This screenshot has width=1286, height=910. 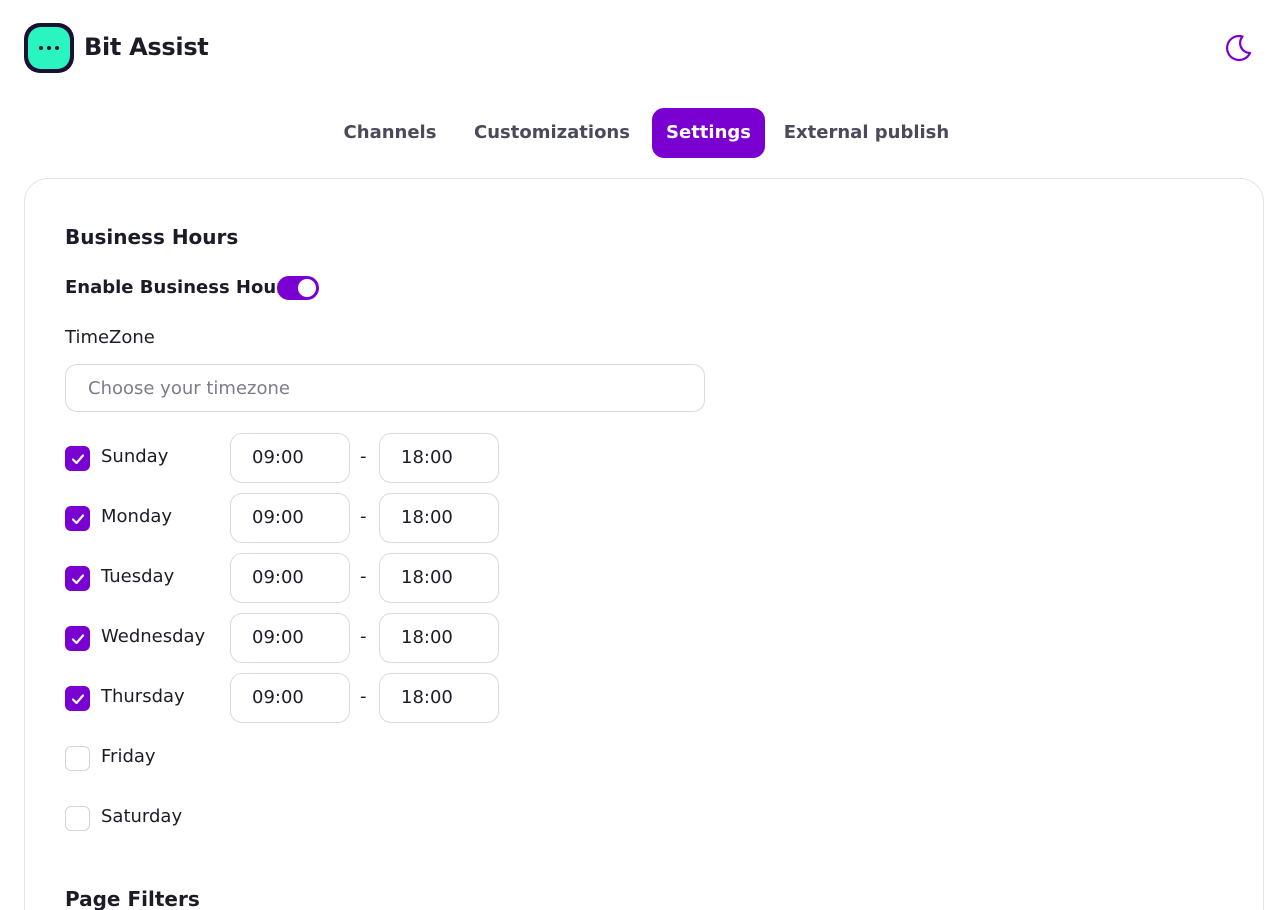 I want to click on day-checkbox-thursday, so click(x=77, y=698).